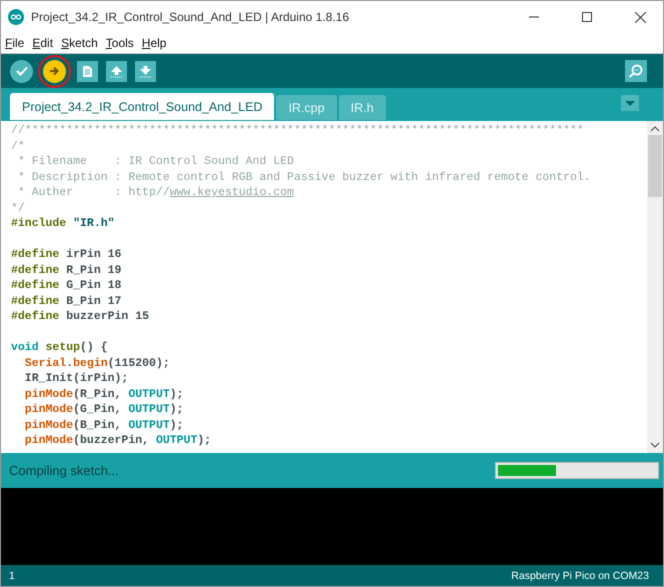 This screenshot has width=664, height=587. I want to click on scroll-down-icon, so click(655, 445).